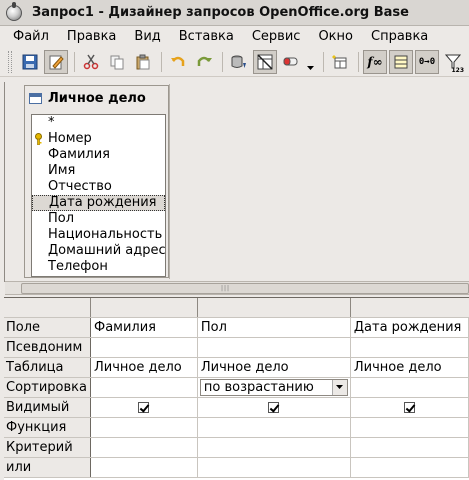 This screenshot has height=480, width=469. I want to click on redo-icon, so click(204, 61).